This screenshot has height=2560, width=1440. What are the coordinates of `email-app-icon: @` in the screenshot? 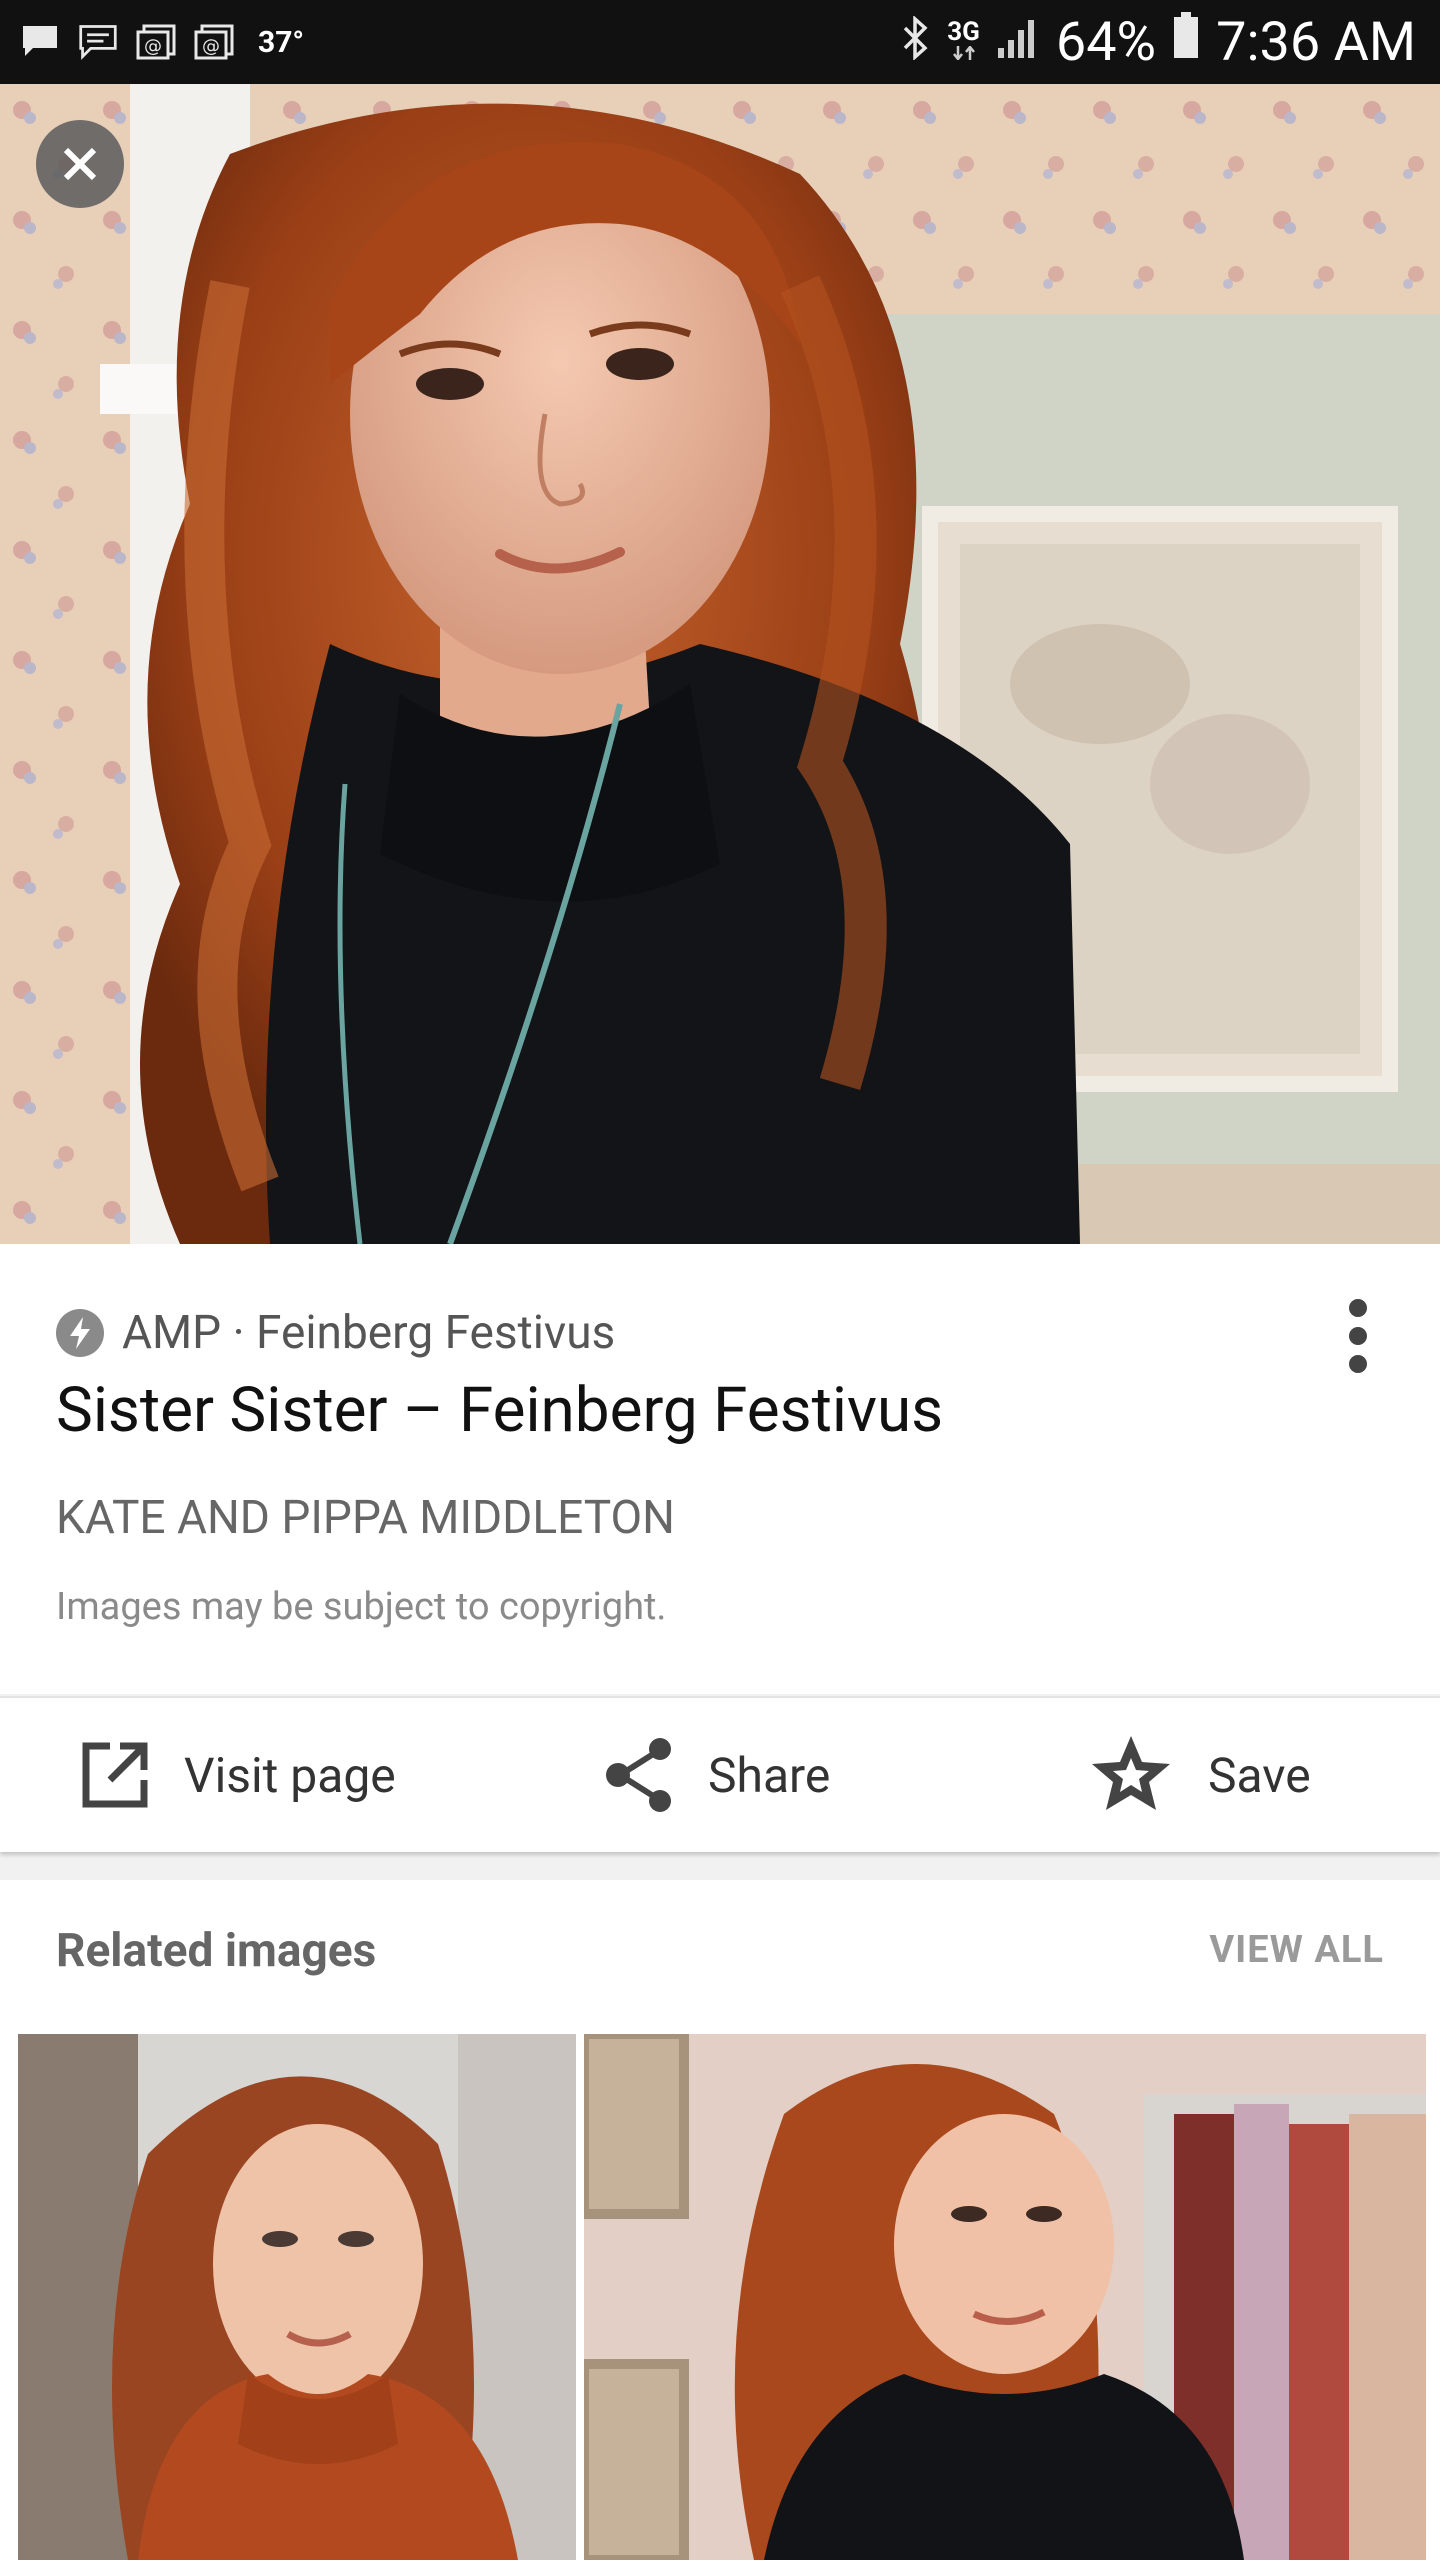 It's located at (156, 42).